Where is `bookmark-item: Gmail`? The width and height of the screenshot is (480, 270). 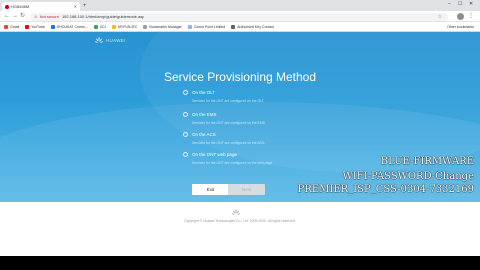 bookmark-item: Gmail is located at coordinates (12, 26).